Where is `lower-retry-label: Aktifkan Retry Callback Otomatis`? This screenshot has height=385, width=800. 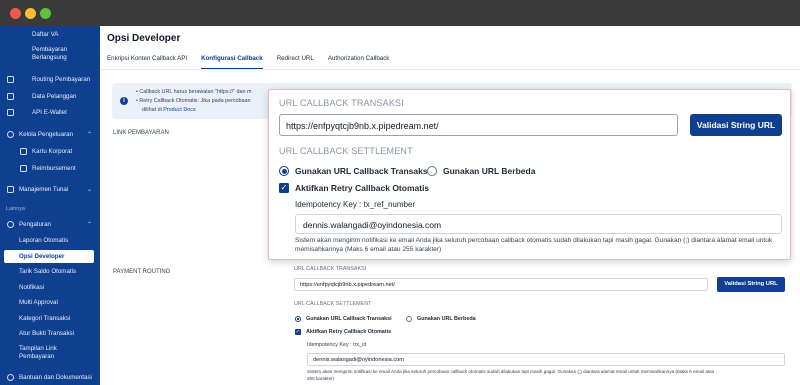 lower-retry-label: Aktifkan Retry Callback Otomatis is located at coordinates (349, 332).